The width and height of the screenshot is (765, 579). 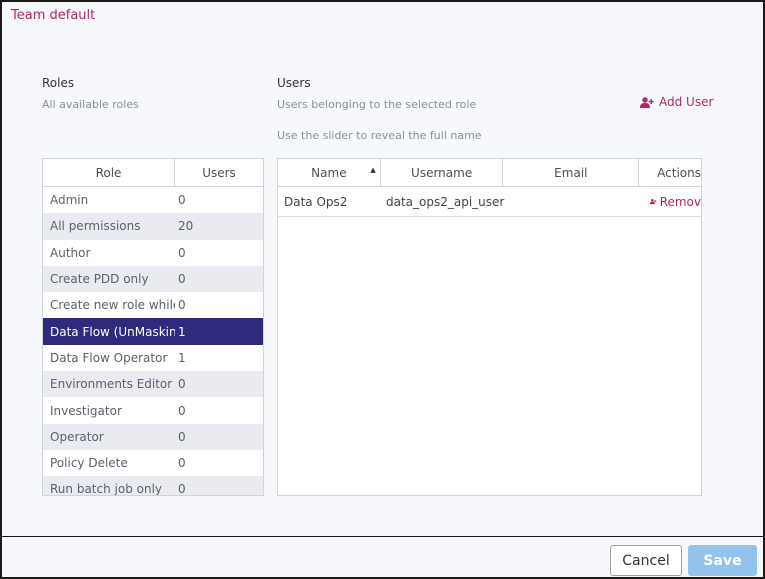 I want to click on roles-table-header: Role Users, so click(x=153, y=173).